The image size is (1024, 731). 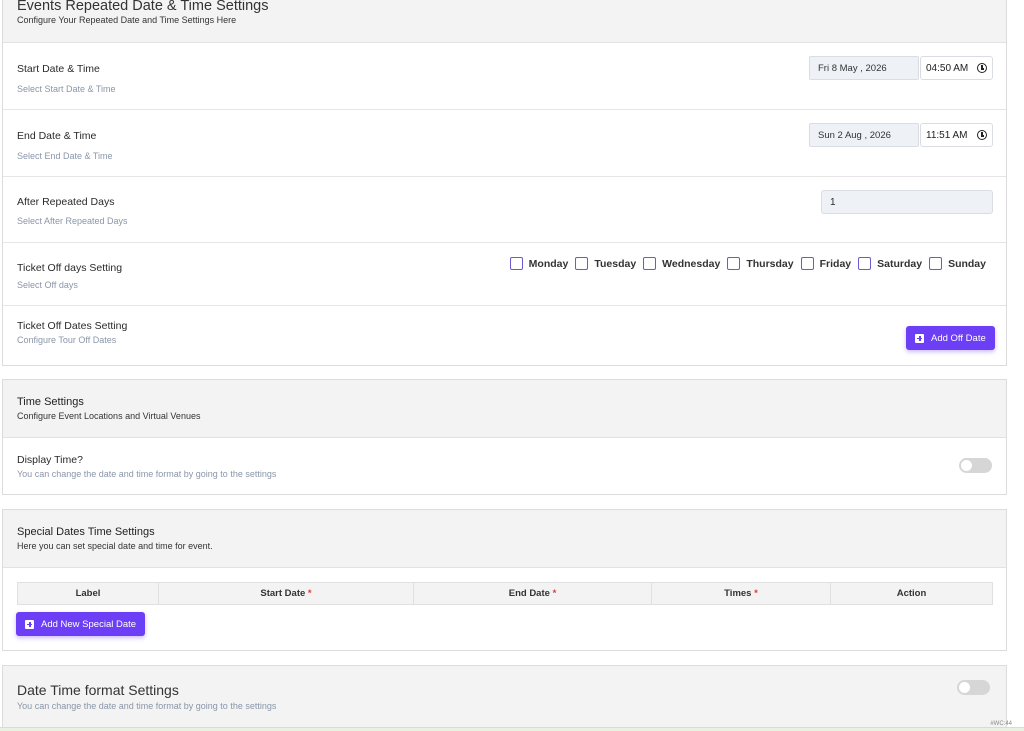 What do you see at coordinates (47, 285) in the screenshot?
I see `off-days-hint: Select Off days` at bounding box center [47, 285].